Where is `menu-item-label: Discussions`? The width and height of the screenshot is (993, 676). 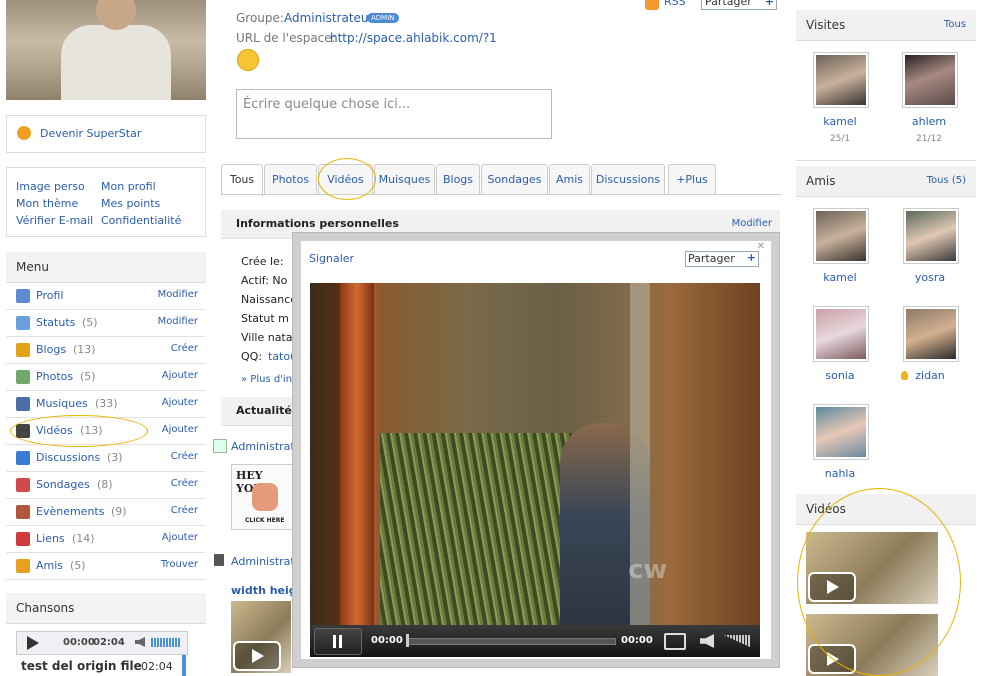 menu-item-label: Discussions is located at coordinates (68, 457).